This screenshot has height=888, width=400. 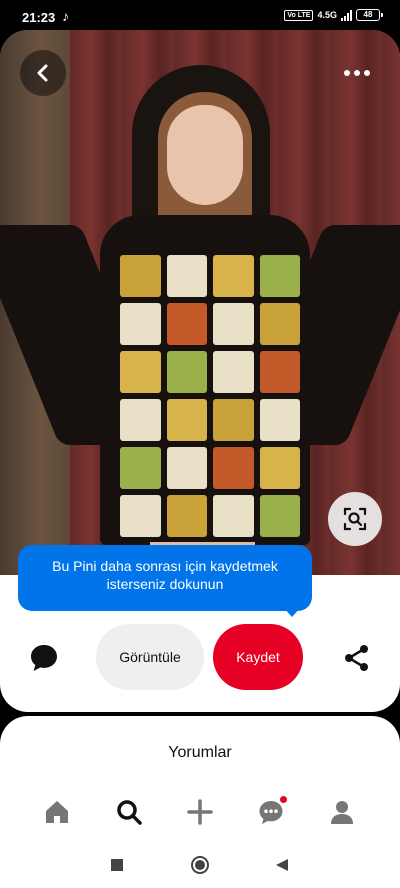 I want to click on face, so click(x=205, y=155).